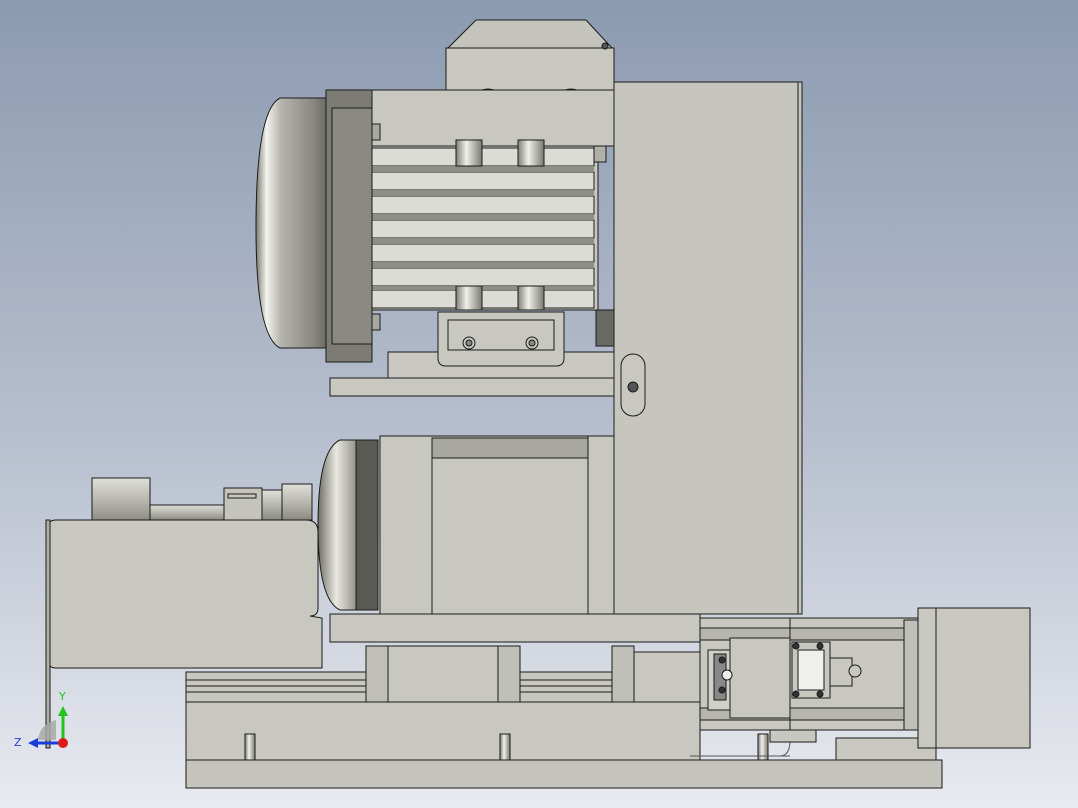  Describe the element at coordinates (63, 743) in the screenshot. I see `triad-origin` at that location.